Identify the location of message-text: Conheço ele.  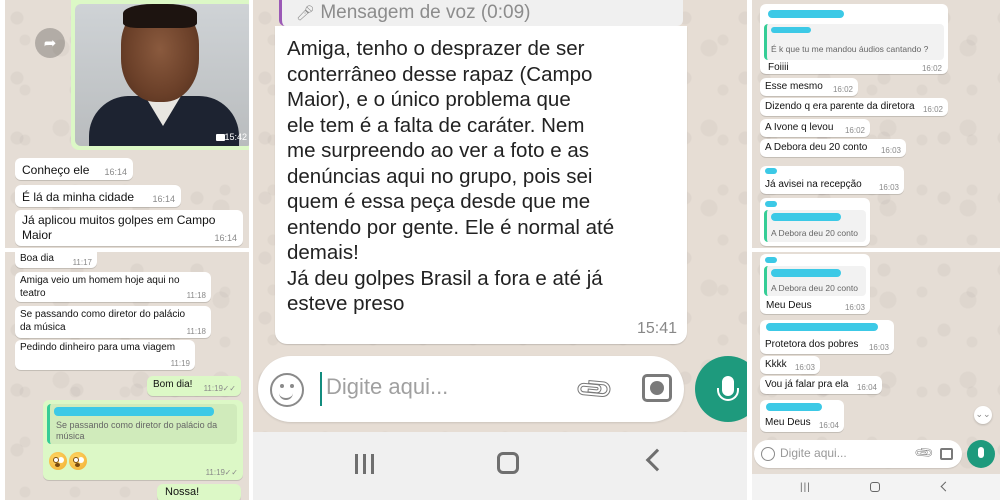
(56, 170).